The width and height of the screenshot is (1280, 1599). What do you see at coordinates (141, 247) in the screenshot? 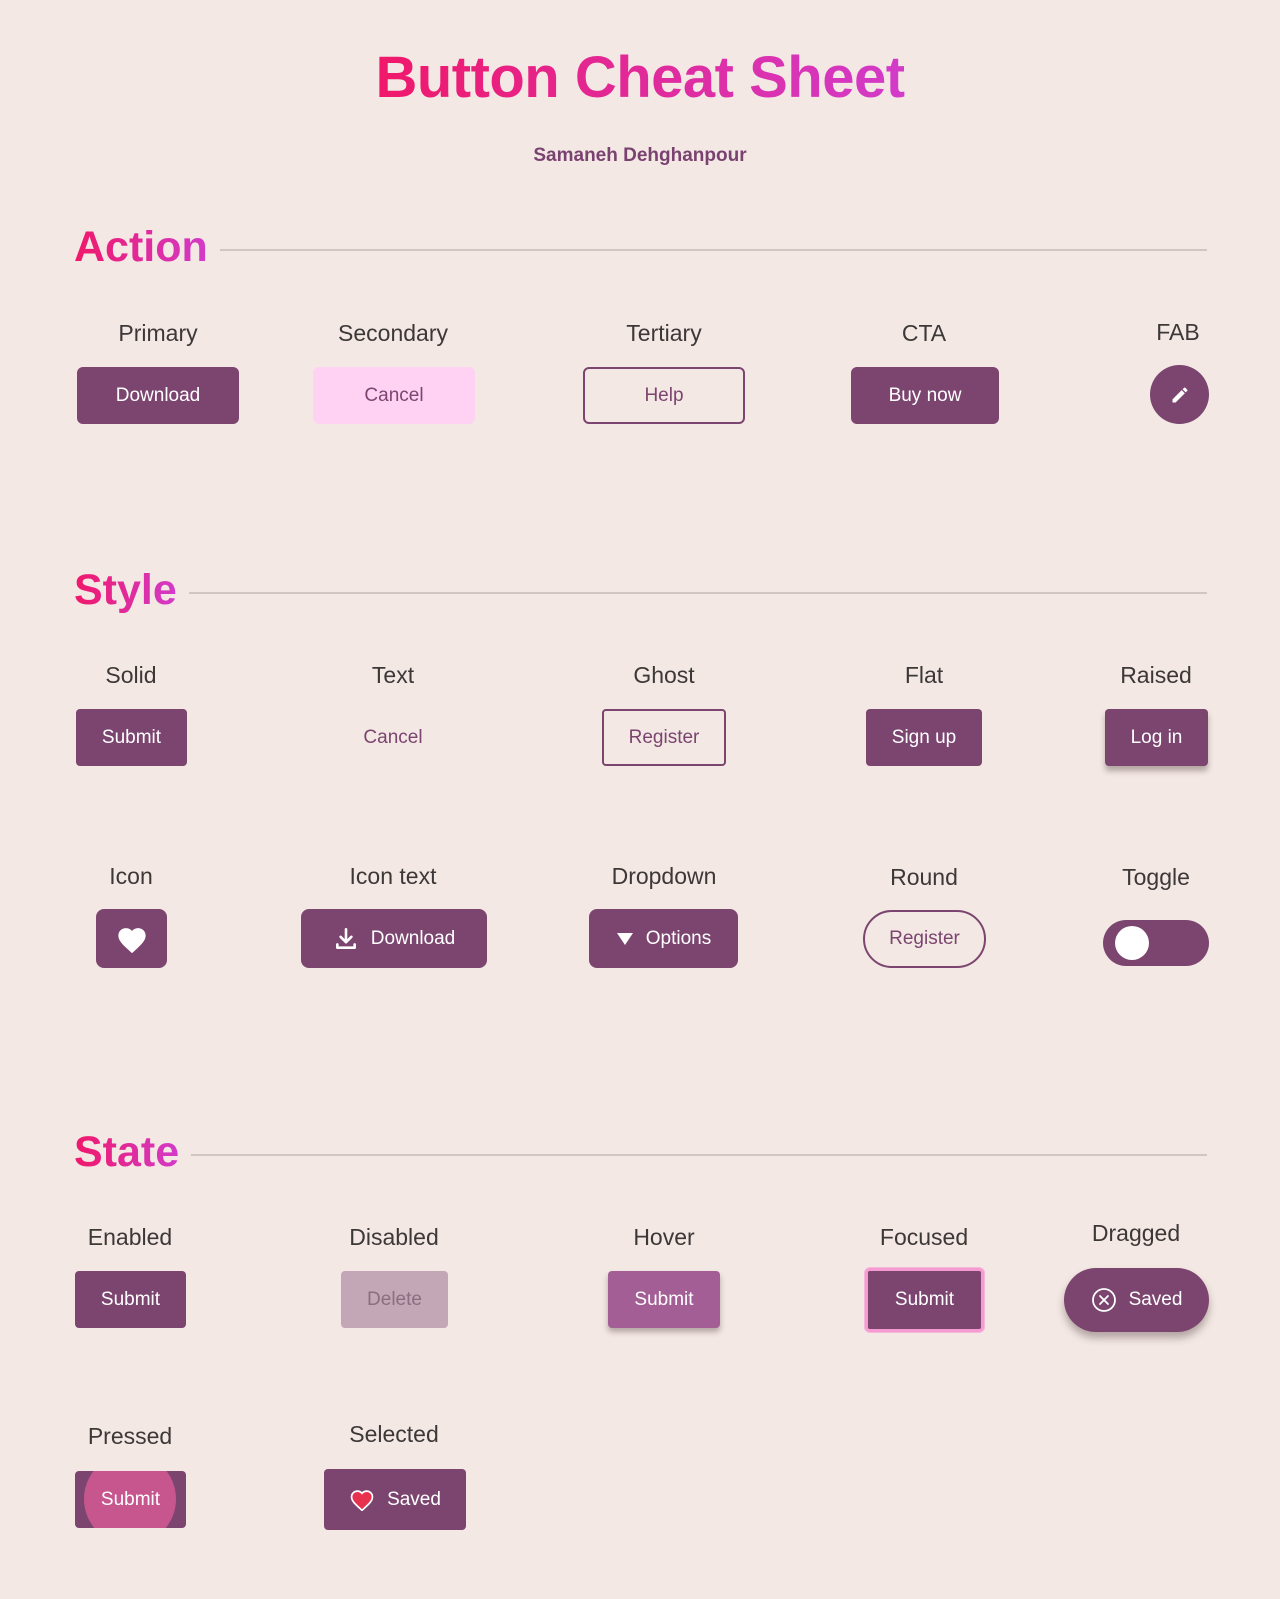
I see `section-heading: Action` at bounding box center [141, 247].